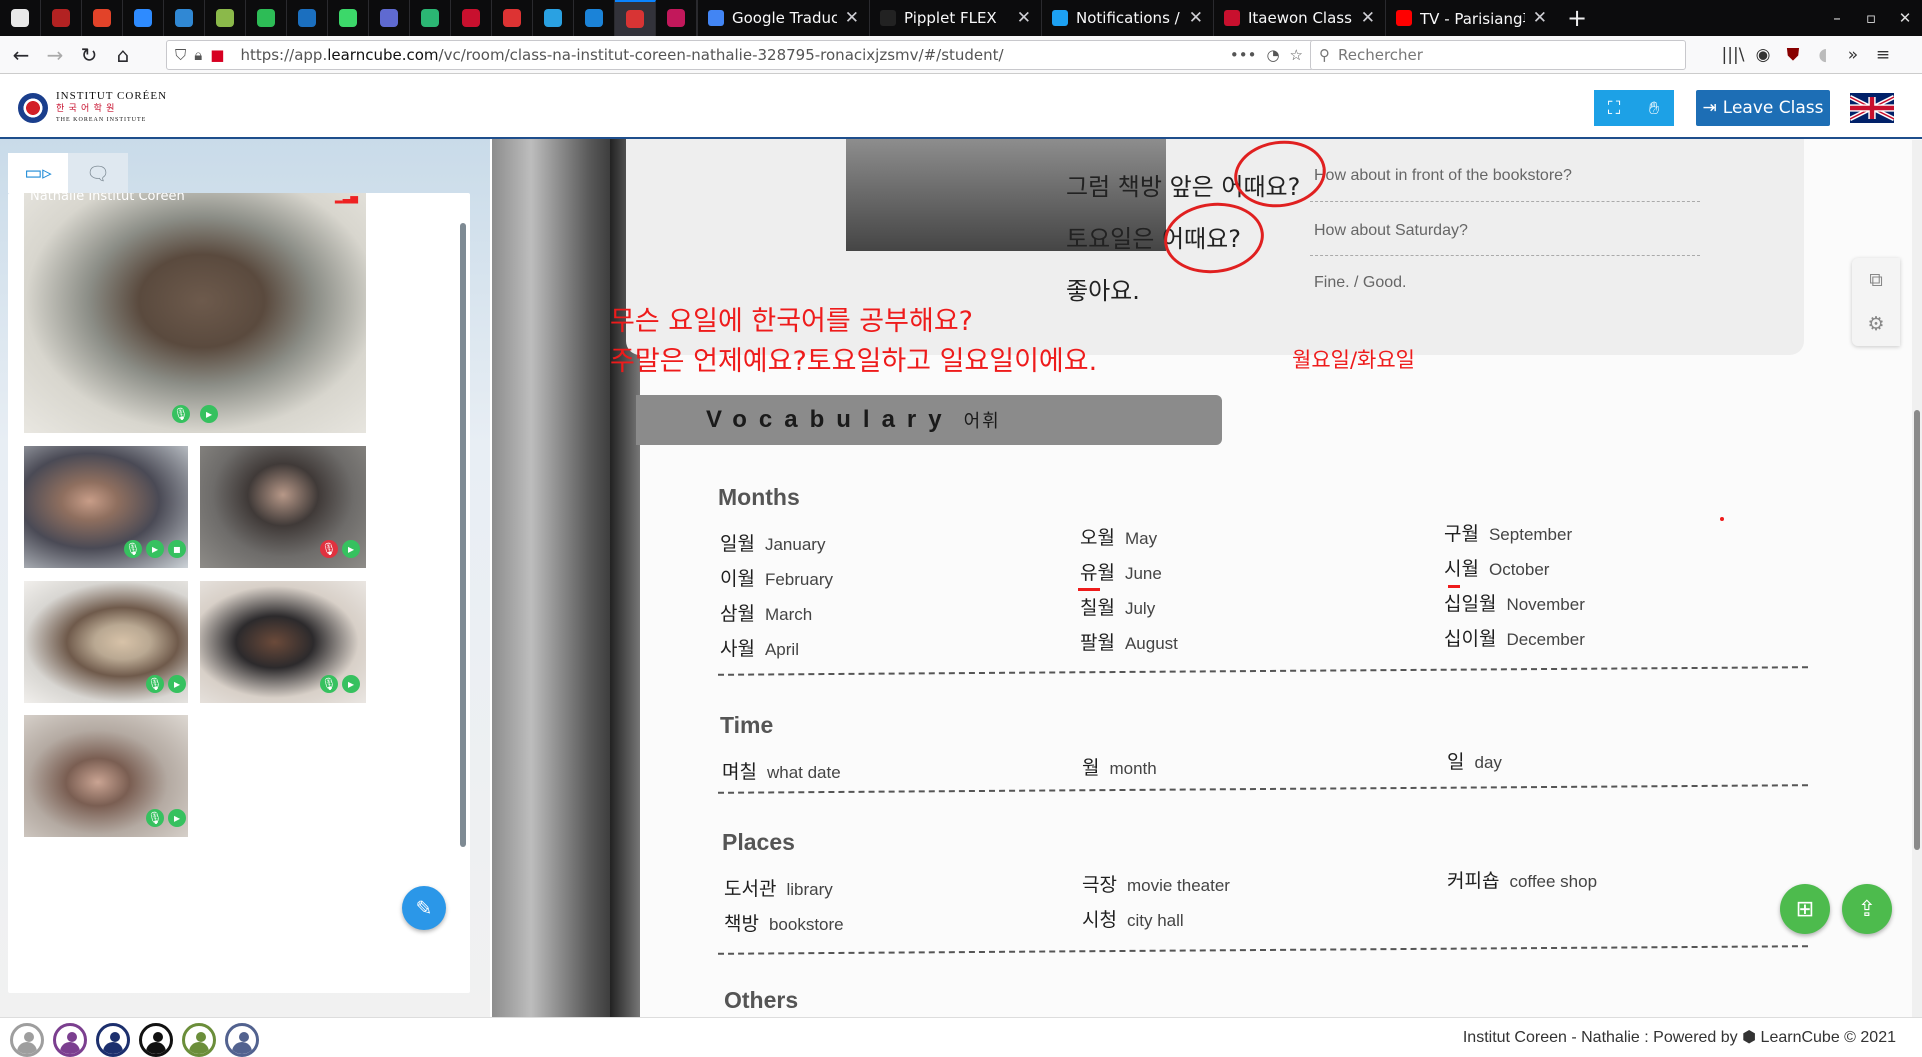 This screenshot has width=1922, height=1057. I want to click on avatar-body, so click(113, 1048).